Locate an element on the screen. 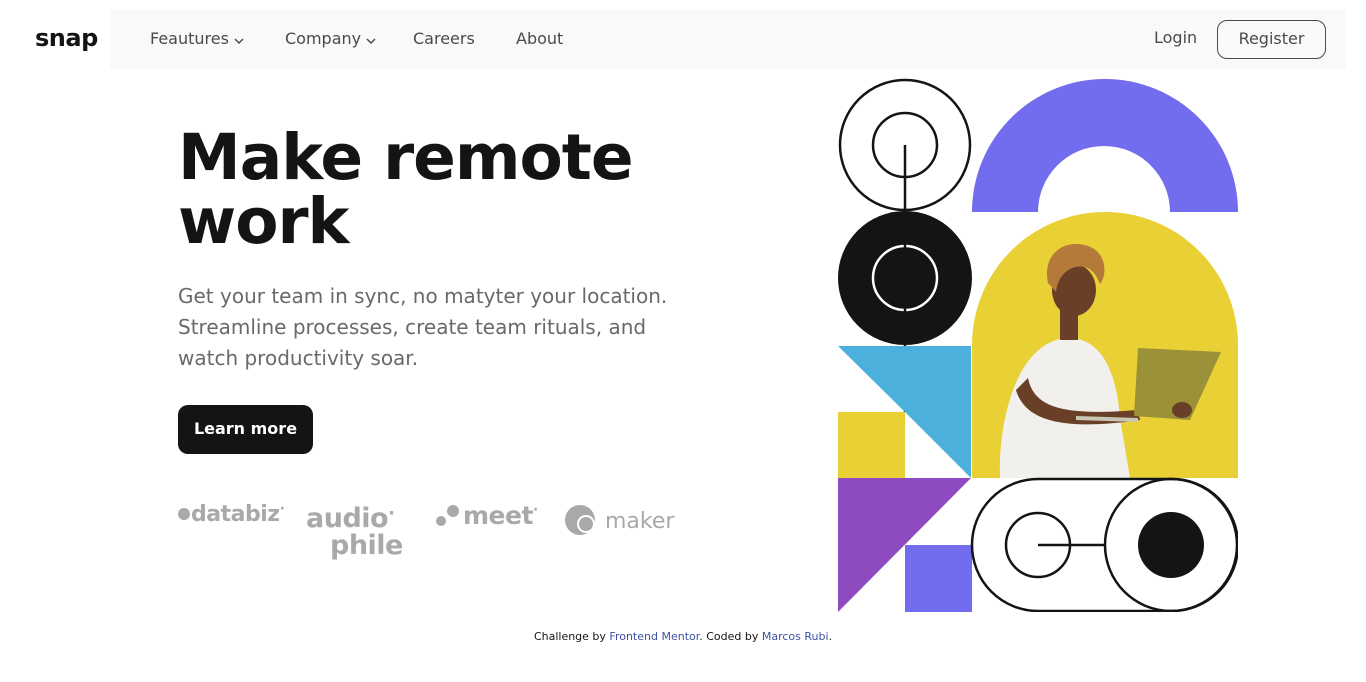  purple-arch-shape is located at coordinates (1105, 145).